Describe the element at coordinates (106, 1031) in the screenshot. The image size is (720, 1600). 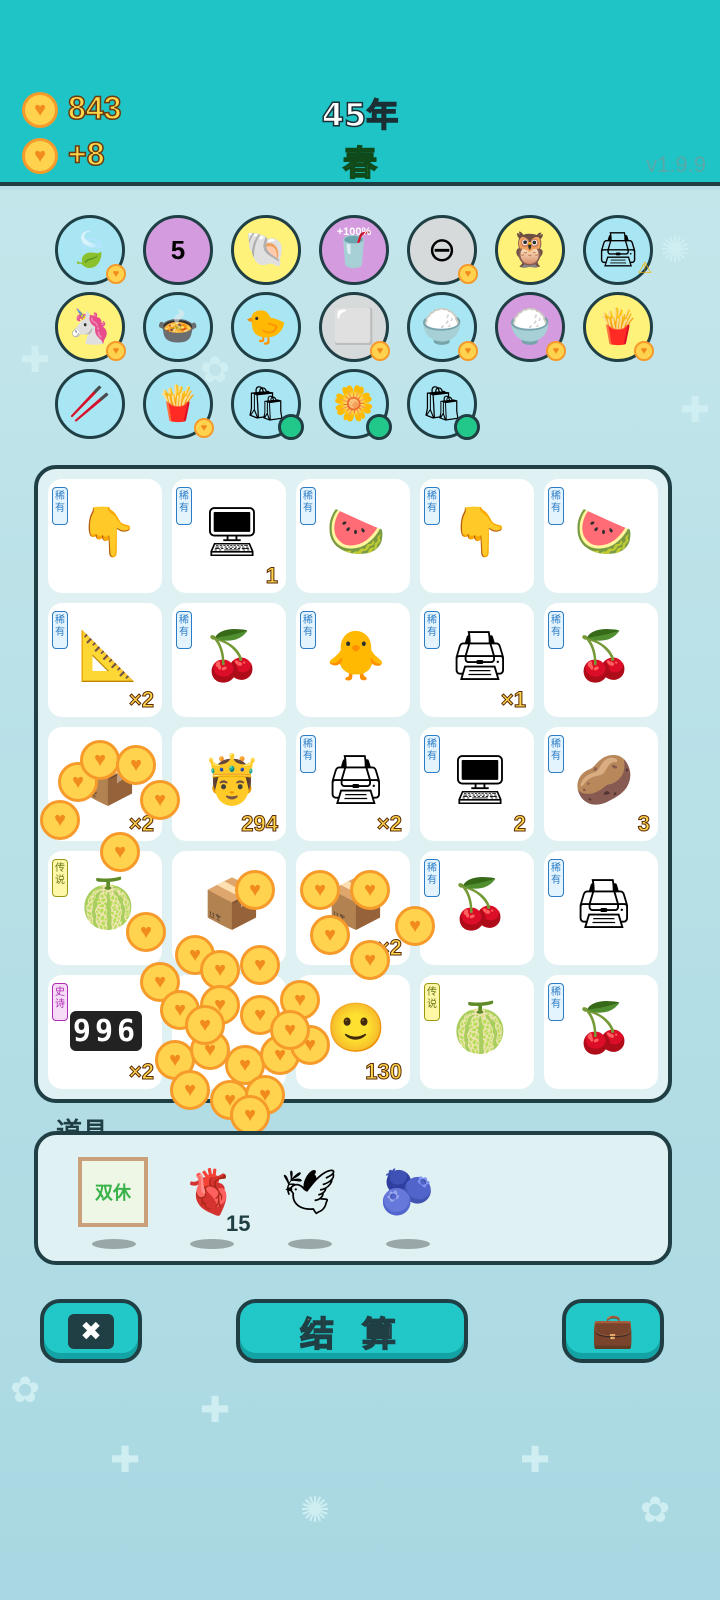
I see `counter-996-icon: 996` at that location.